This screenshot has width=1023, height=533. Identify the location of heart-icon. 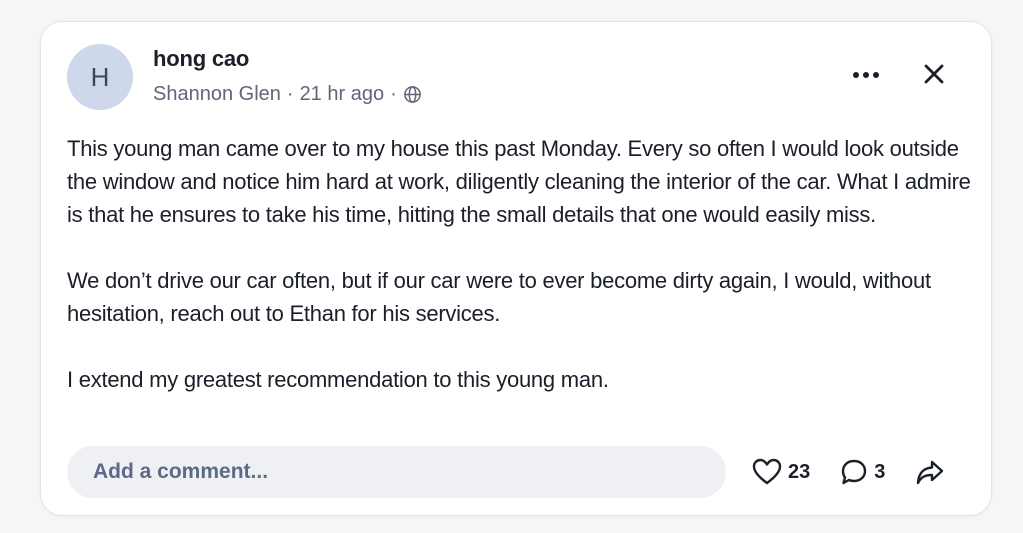
(767, 472).